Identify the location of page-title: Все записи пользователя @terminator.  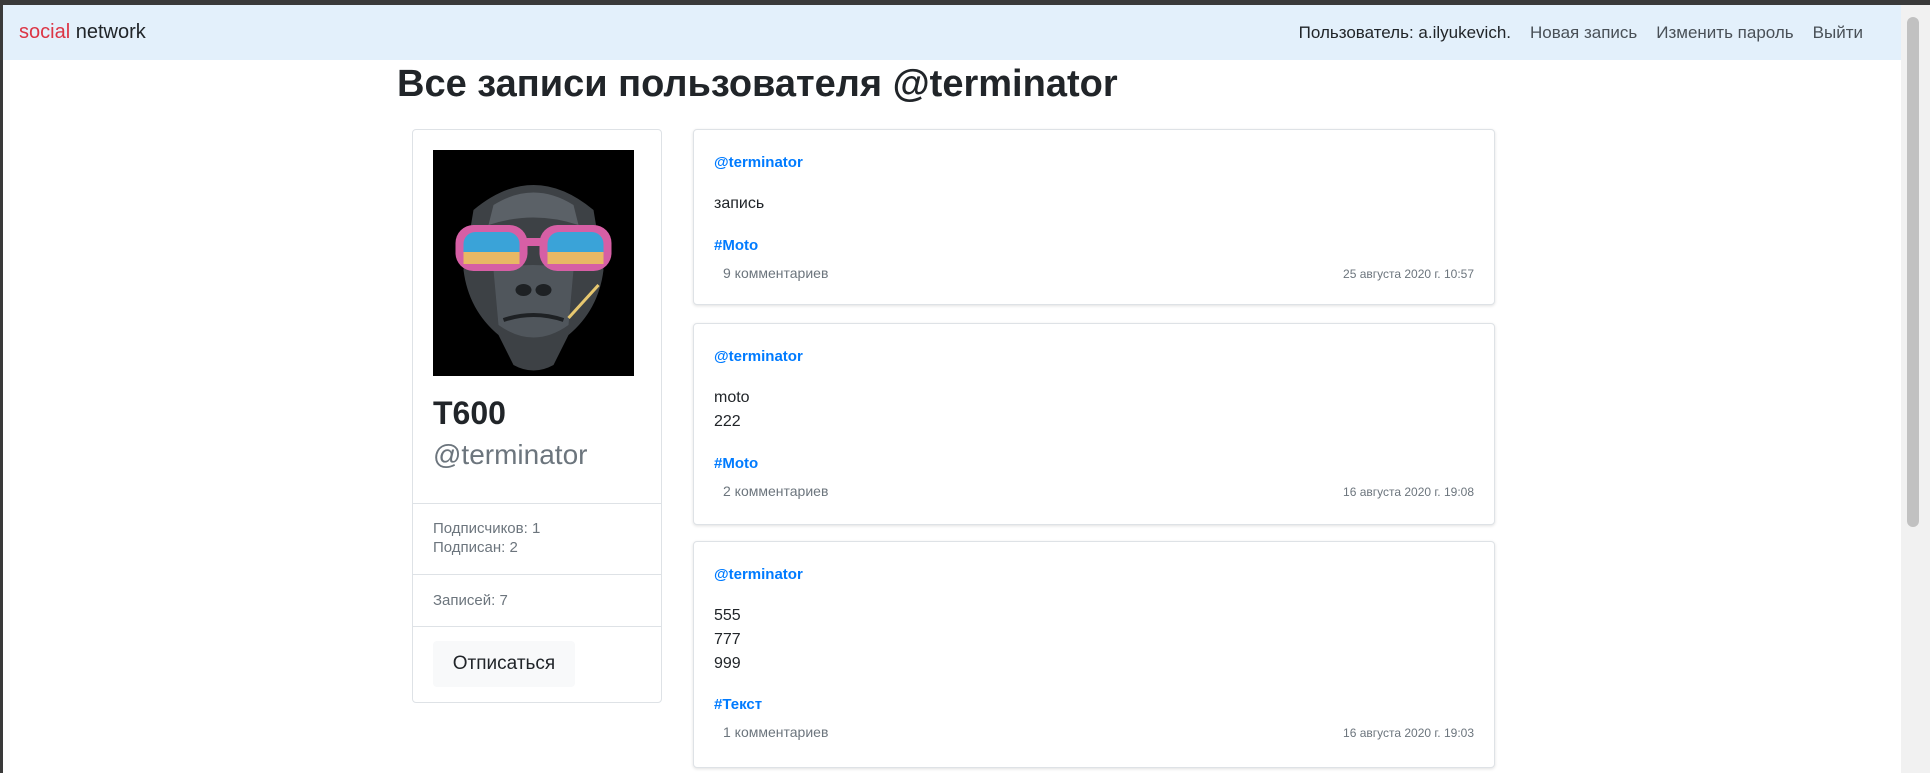
(757, 84).